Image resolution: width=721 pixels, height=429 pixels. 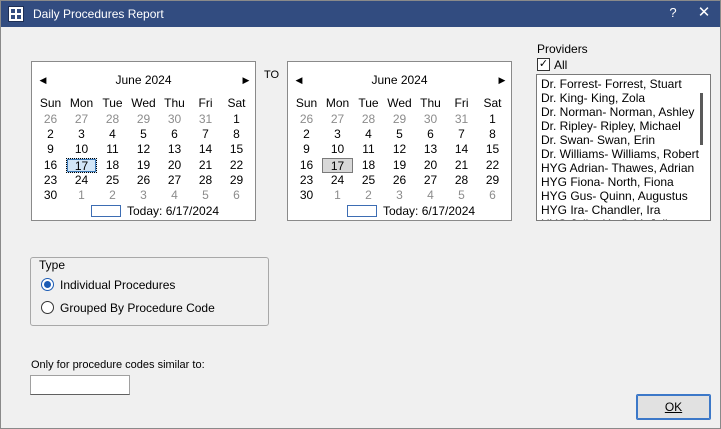 What do you see at coordinates (673, 14) in the screenshot?
I see `help-button: ?` at bounding box center [673, 14].